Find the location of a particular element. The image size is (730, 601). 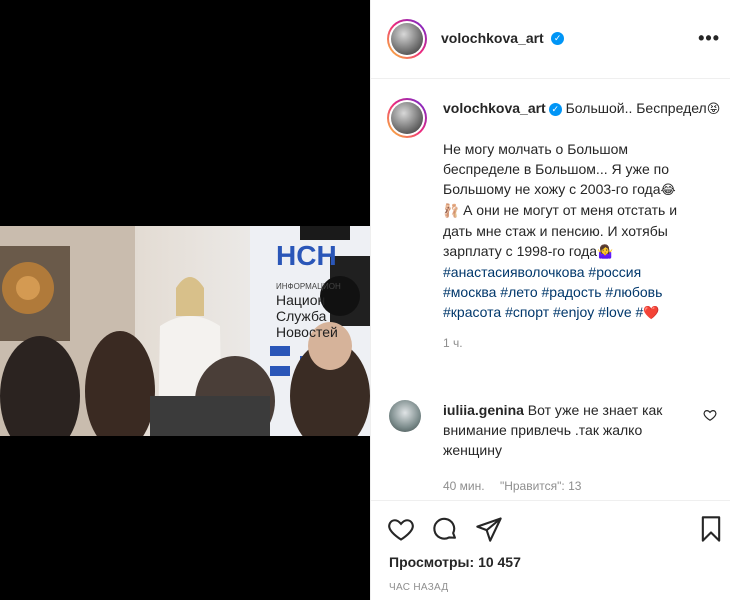

bookmark-icon is located at coordinates (711, 529).